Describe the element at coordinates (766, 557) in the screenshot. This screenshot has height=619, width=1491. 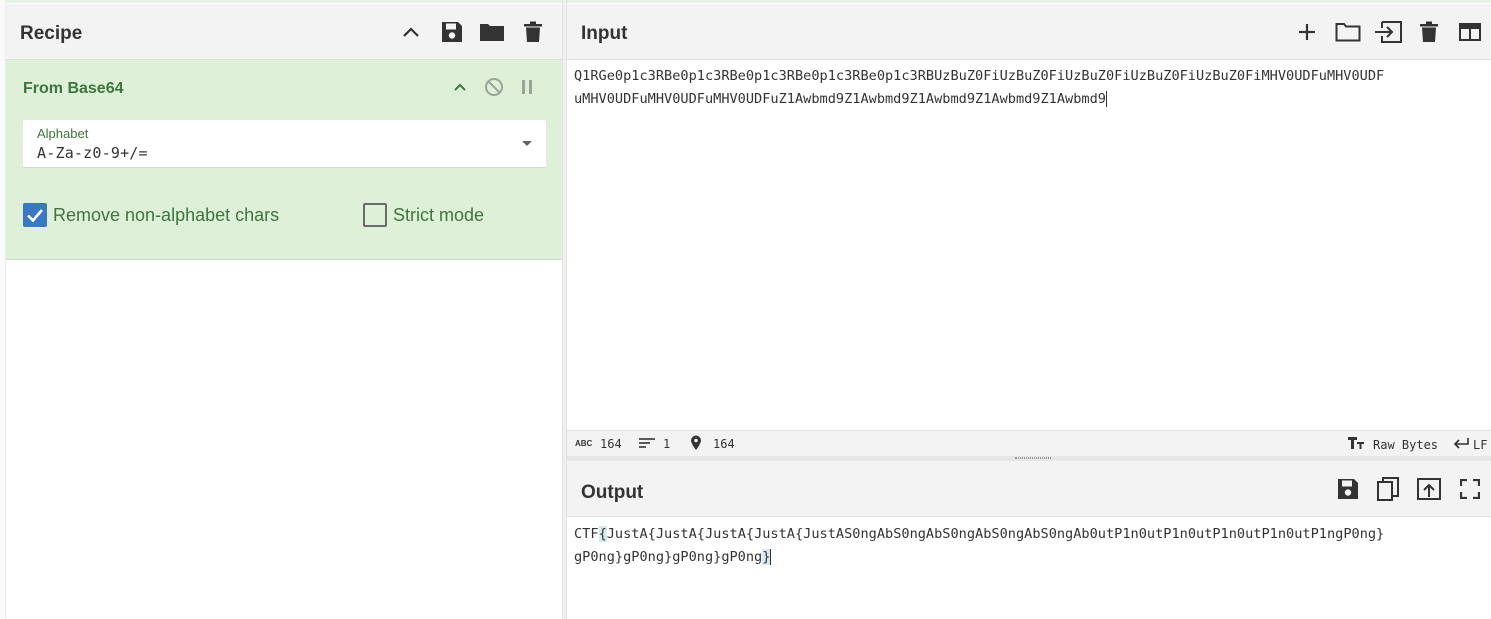
I see `matching-brace-close: }` at that location.